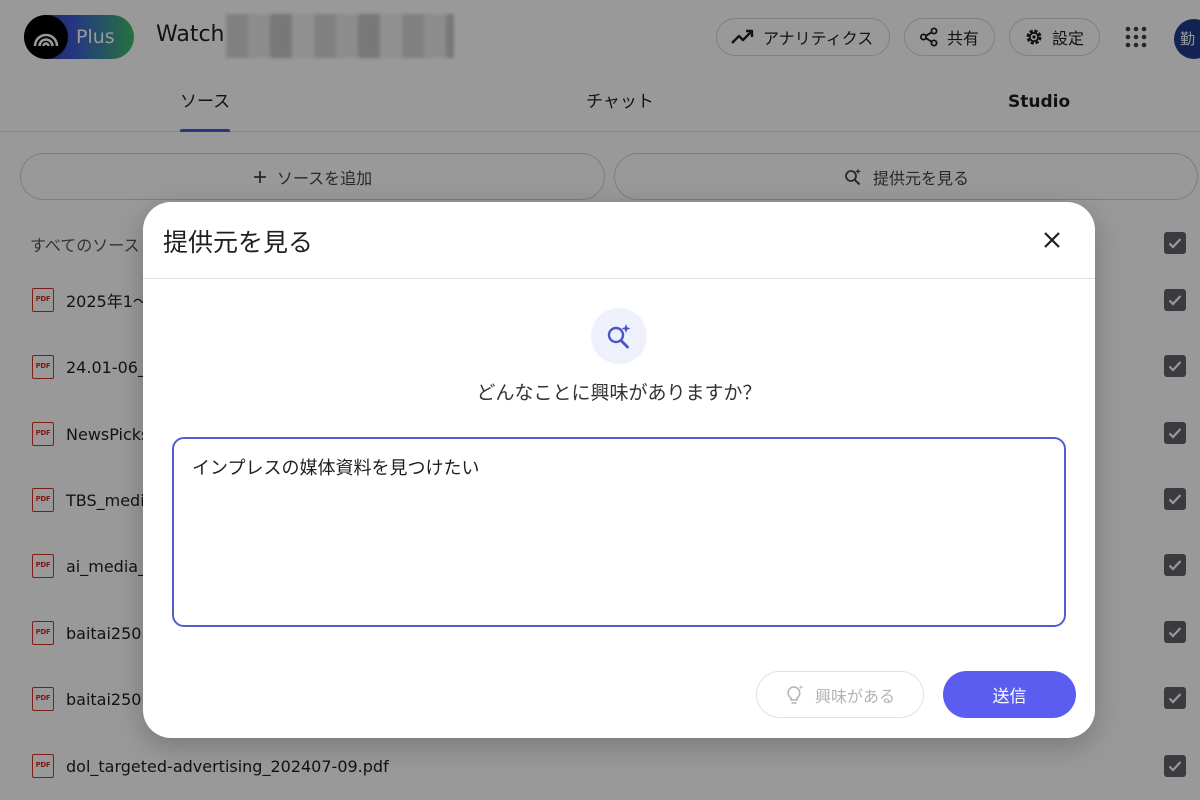 Image resolution: width=1200 pixels, height=800 pixels. I want to click on discover-hero-badge, so click(619, 336).